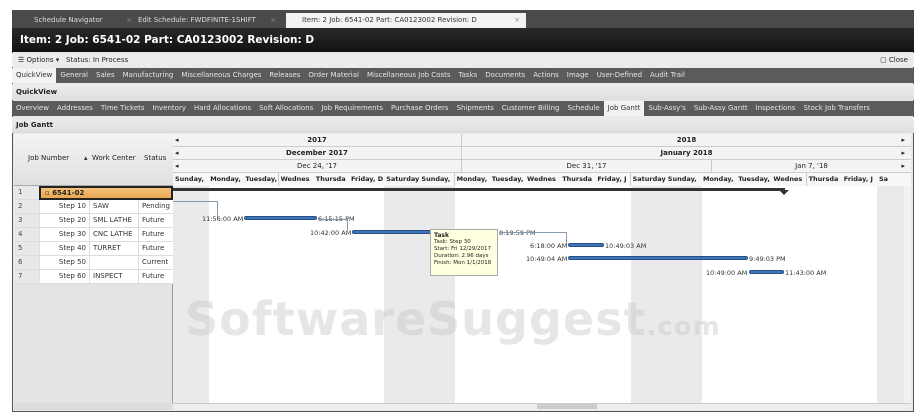  I want to click on tab-releases: Releases, so click(284, 75).